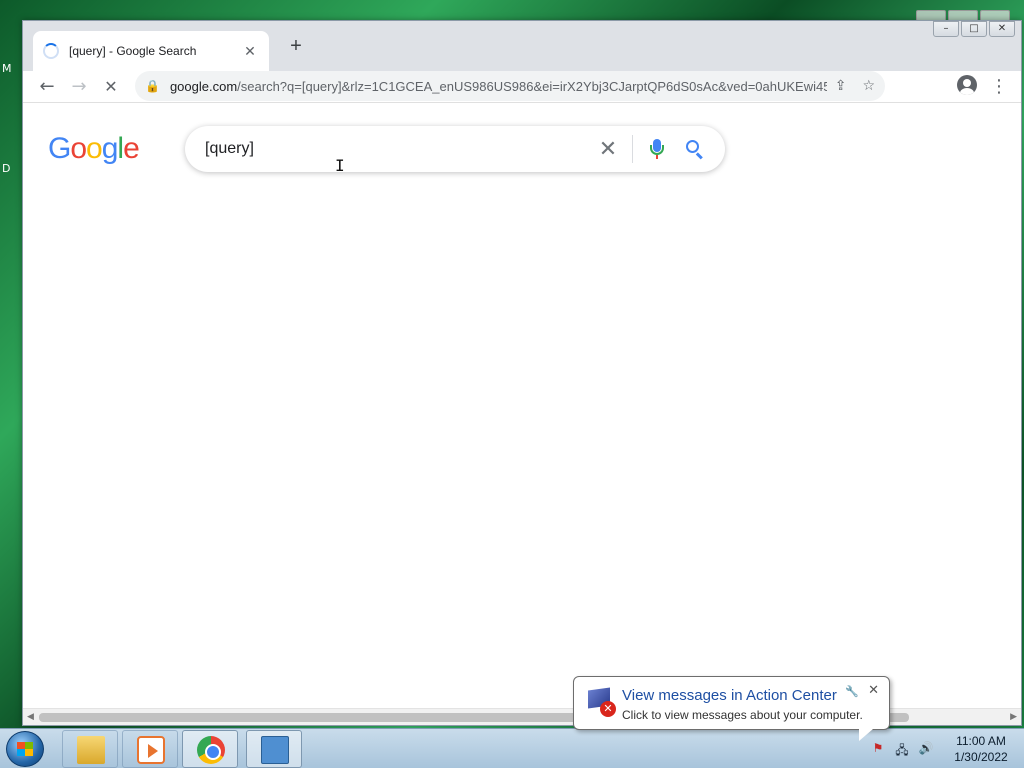 The image size is (1024, 768). Describe the element at coordinates (6, 168) in the screenshot. I see `desktop-icon-label-fragment: D` at that location.